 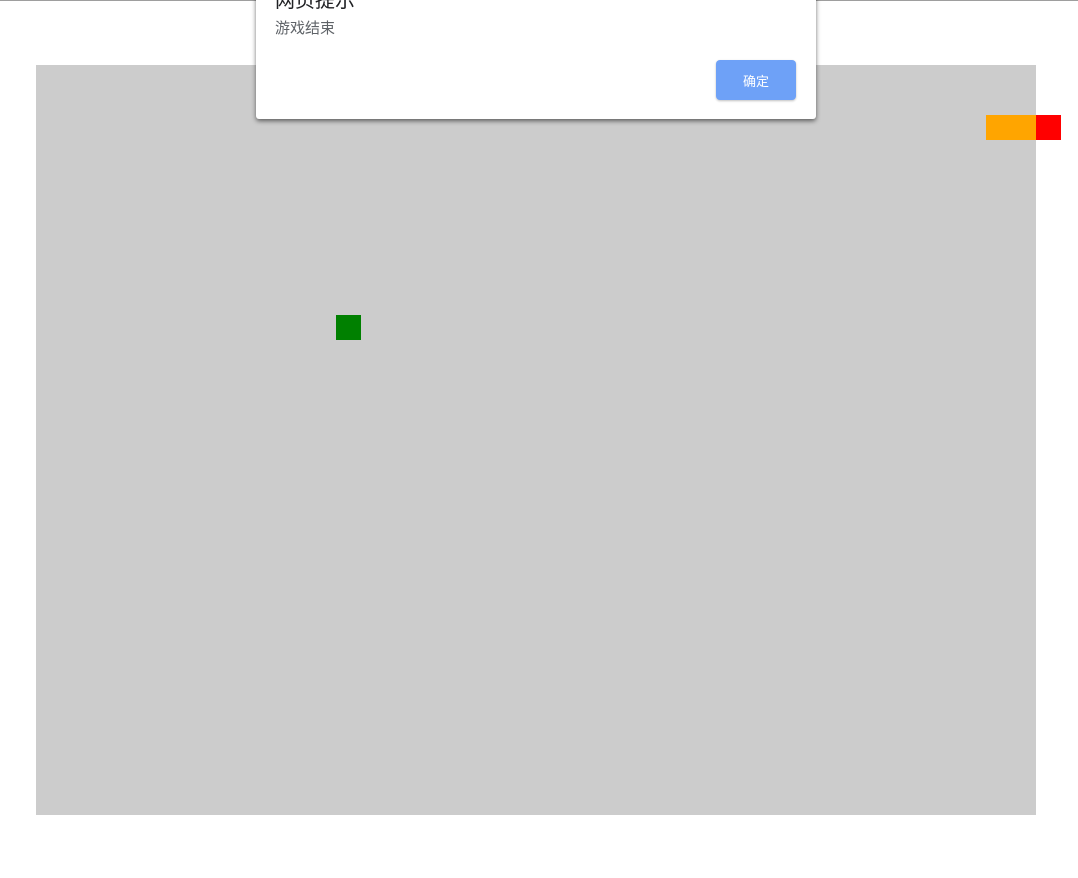 I want to click on dialog-message: 游戏结束, so click(x=305, y=28).